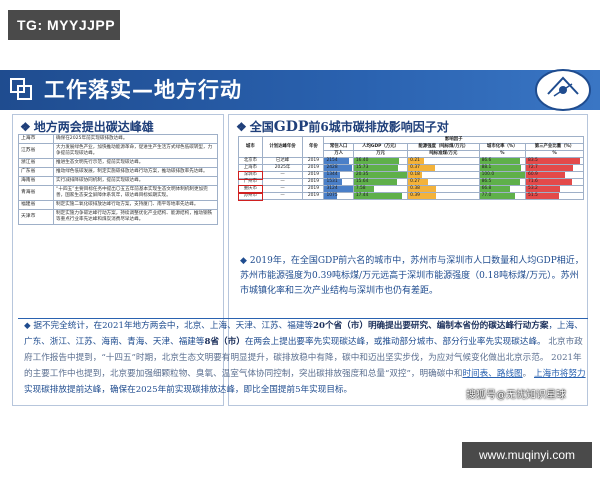 The image size is (600, 480). What do you see at coordinates (380, 154) in the screenshot?
I see `unit-gdp-per: 万元` at bounding box center [380, 154].